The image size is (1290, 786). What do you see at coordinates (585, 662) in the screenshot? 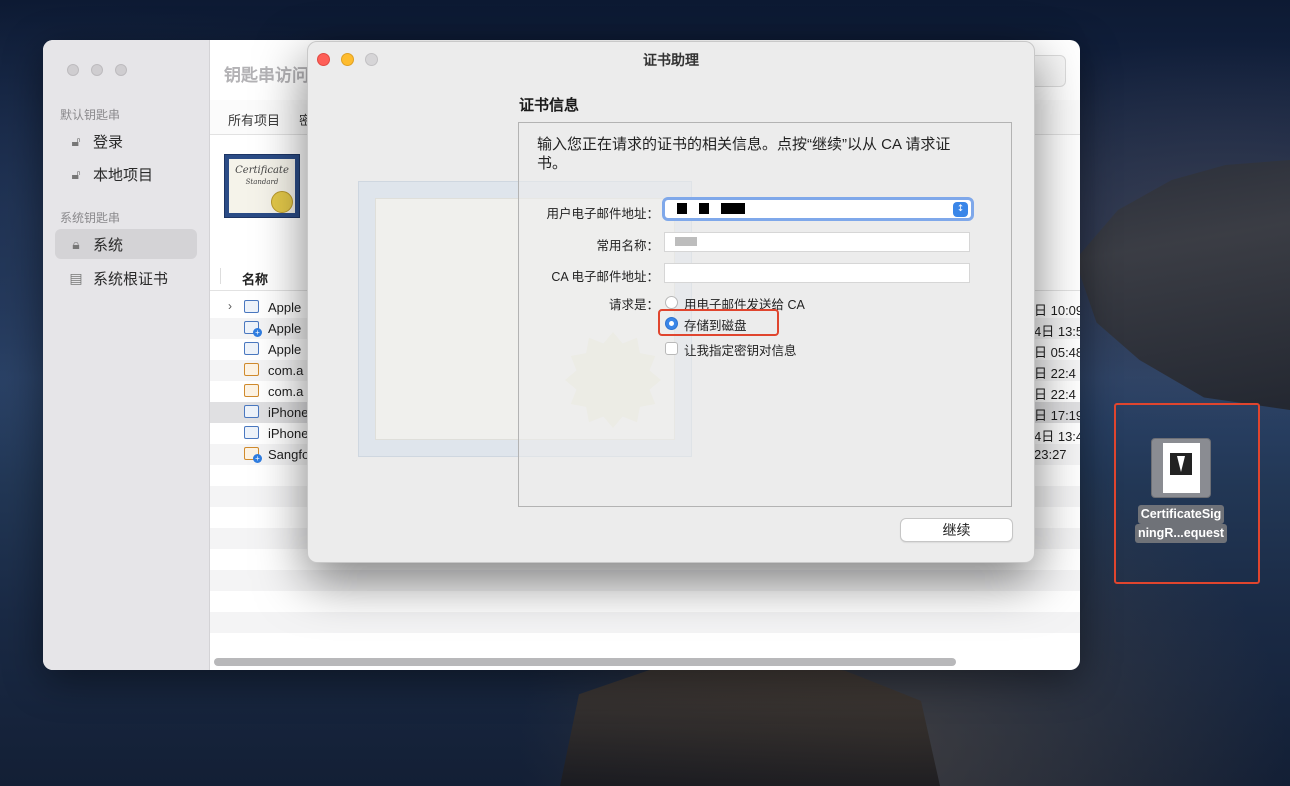
I see `horizontal-scrollbar` at bounding box center [585, 662].